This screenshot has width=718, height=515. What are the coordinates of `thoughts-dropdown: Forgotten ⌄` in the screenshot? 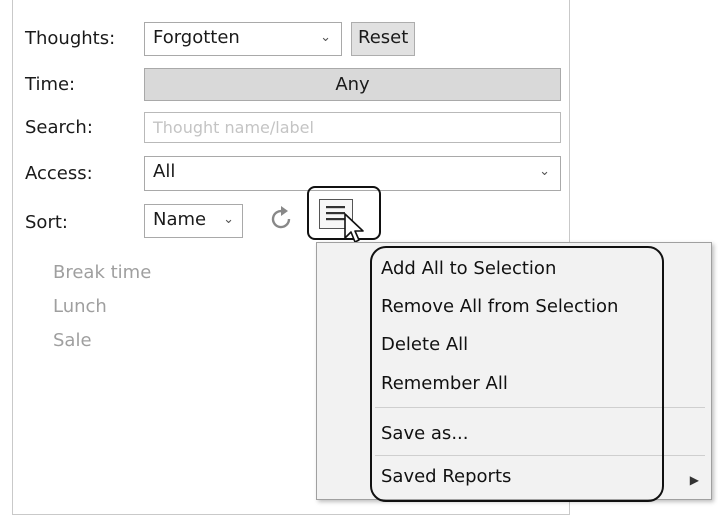 It's located at (243, 39).